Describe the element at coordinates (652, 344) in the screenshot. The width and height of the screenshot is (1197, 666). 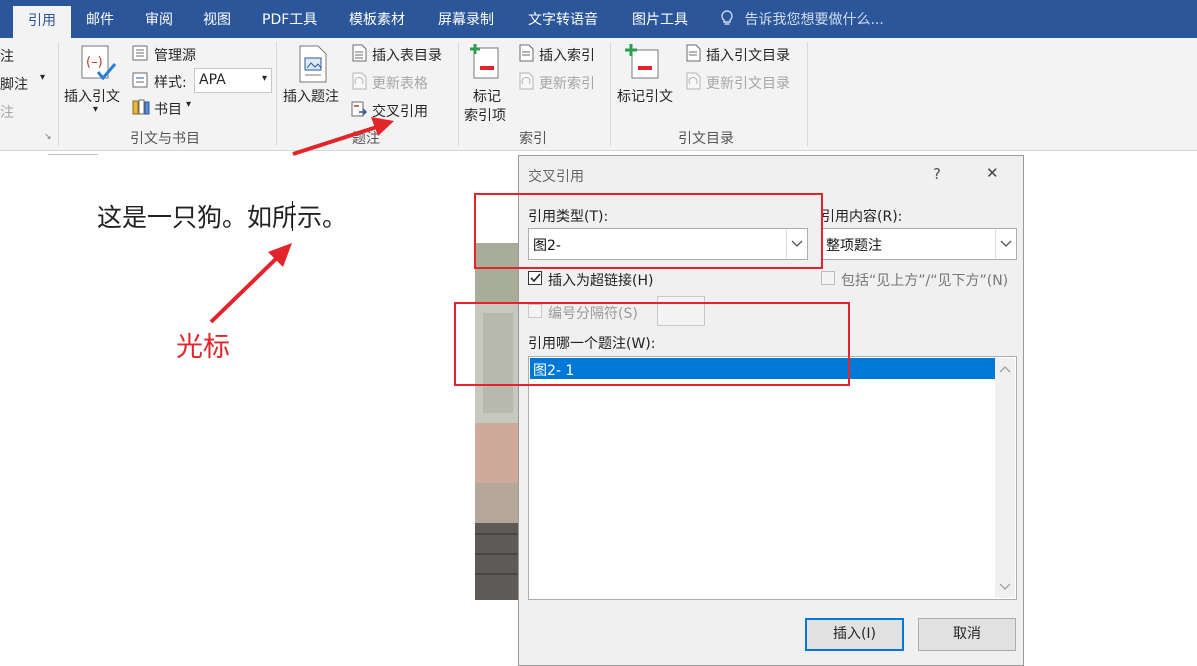
I see `highlight-caption-selection` at that location.